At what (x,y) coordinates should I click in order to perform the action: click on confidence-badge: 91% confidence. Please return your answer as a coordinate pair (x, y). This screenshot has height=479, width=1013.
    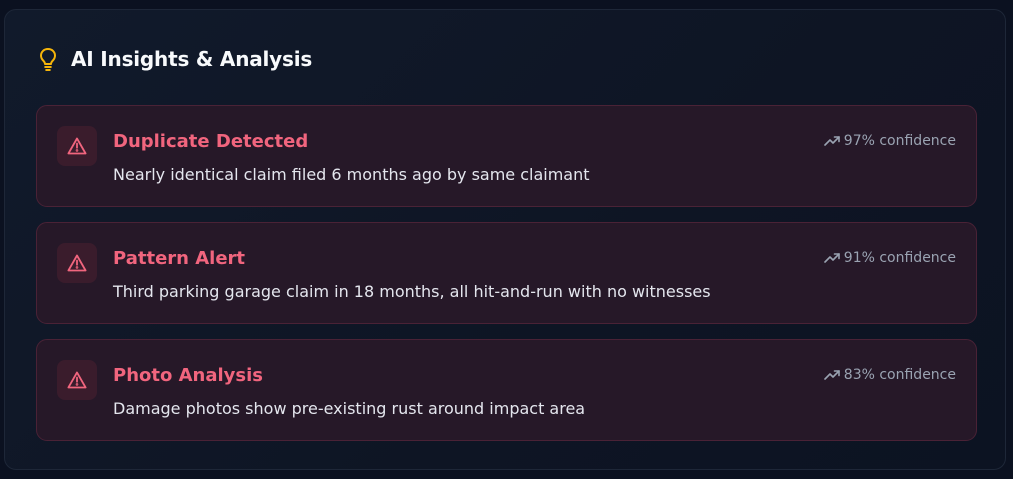
    Looking at the image, I should click on (889, 258).